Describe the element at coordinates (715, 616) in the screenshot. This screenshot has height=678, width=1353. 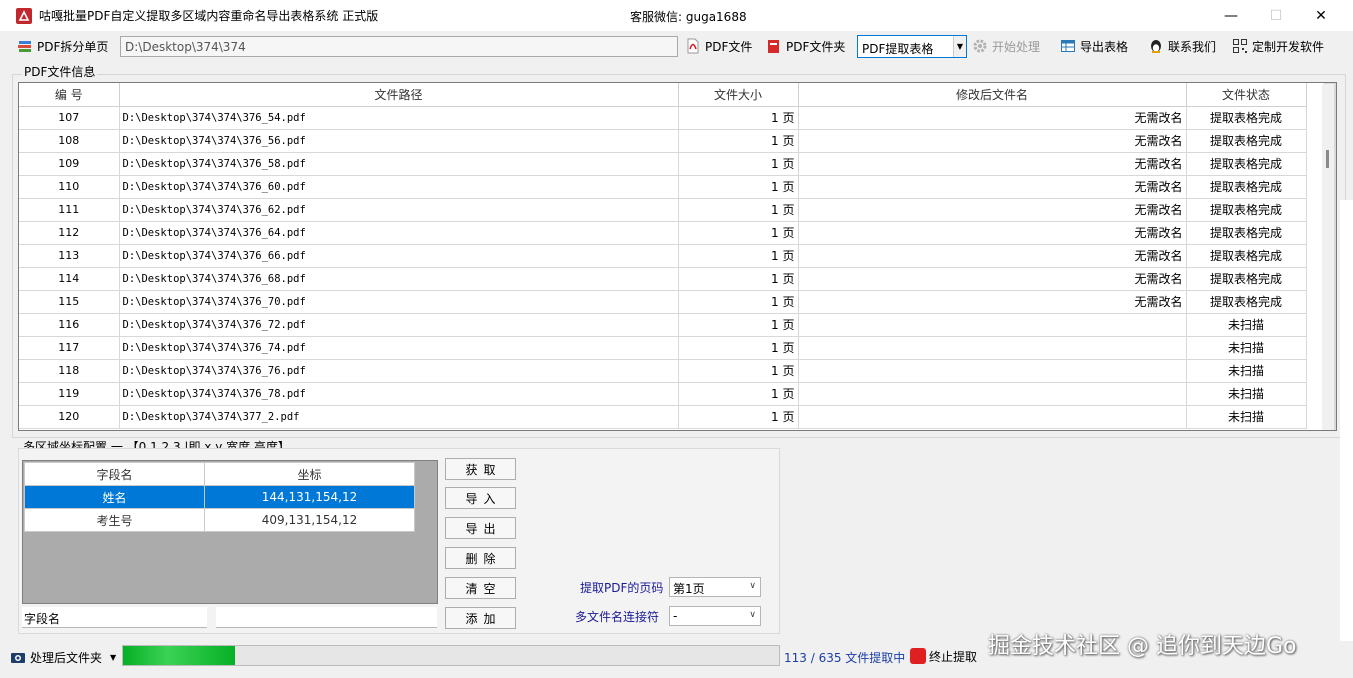
I see `joiner-select: - ∨` at that location.